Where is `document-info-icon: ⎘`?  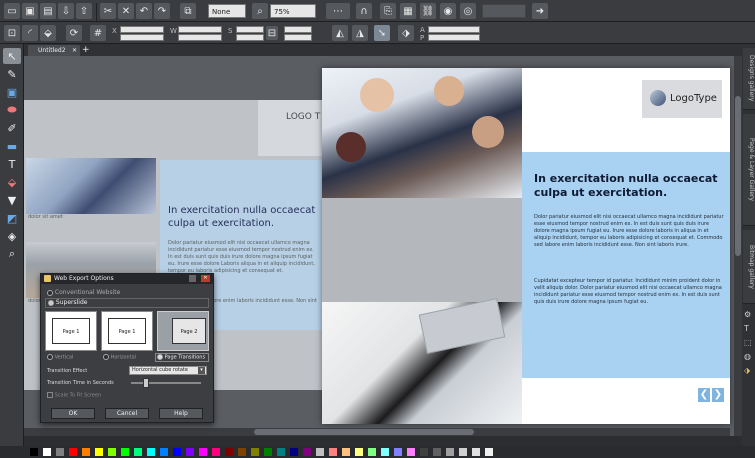
document-info-icon: ⎘ is located at coordinates (388, 11).